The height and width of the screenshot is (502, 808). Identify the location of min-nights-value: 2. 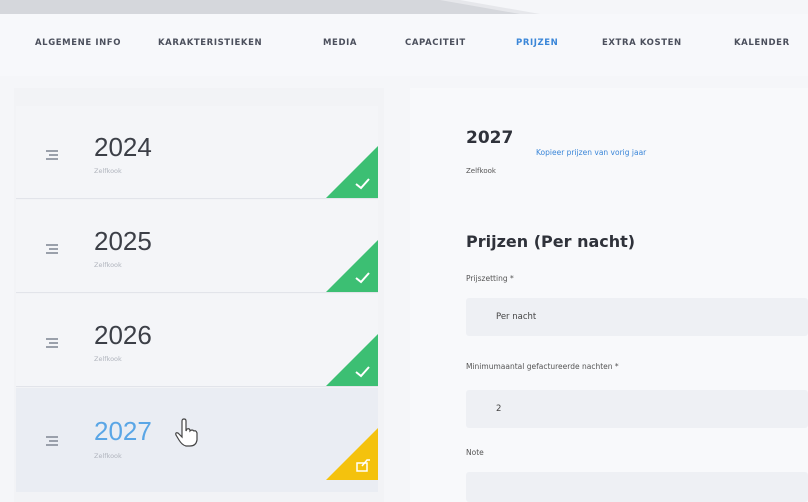
(499, 409).